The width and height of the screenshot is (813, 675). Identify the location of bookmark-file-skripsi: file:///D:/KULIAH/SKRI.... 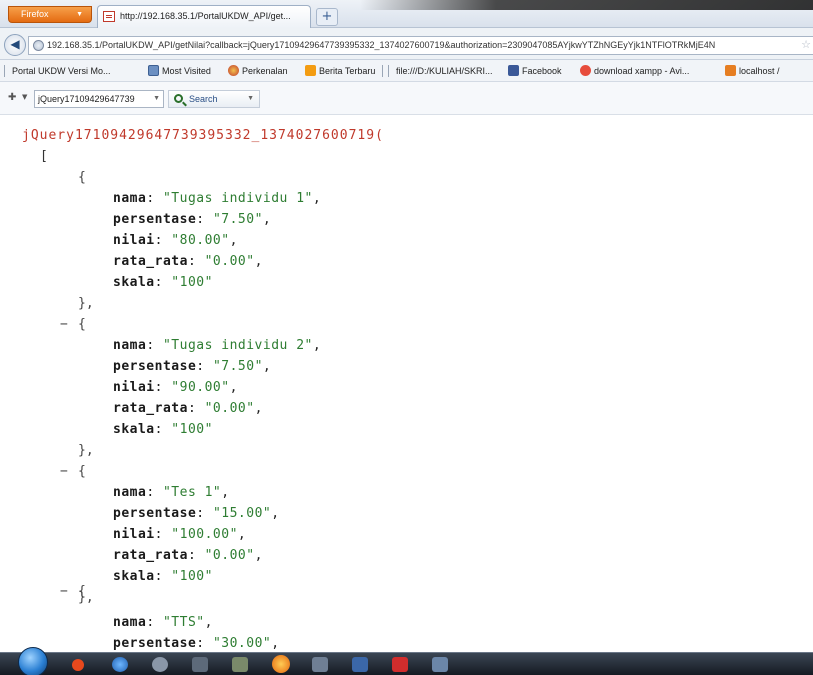
(444, 70).